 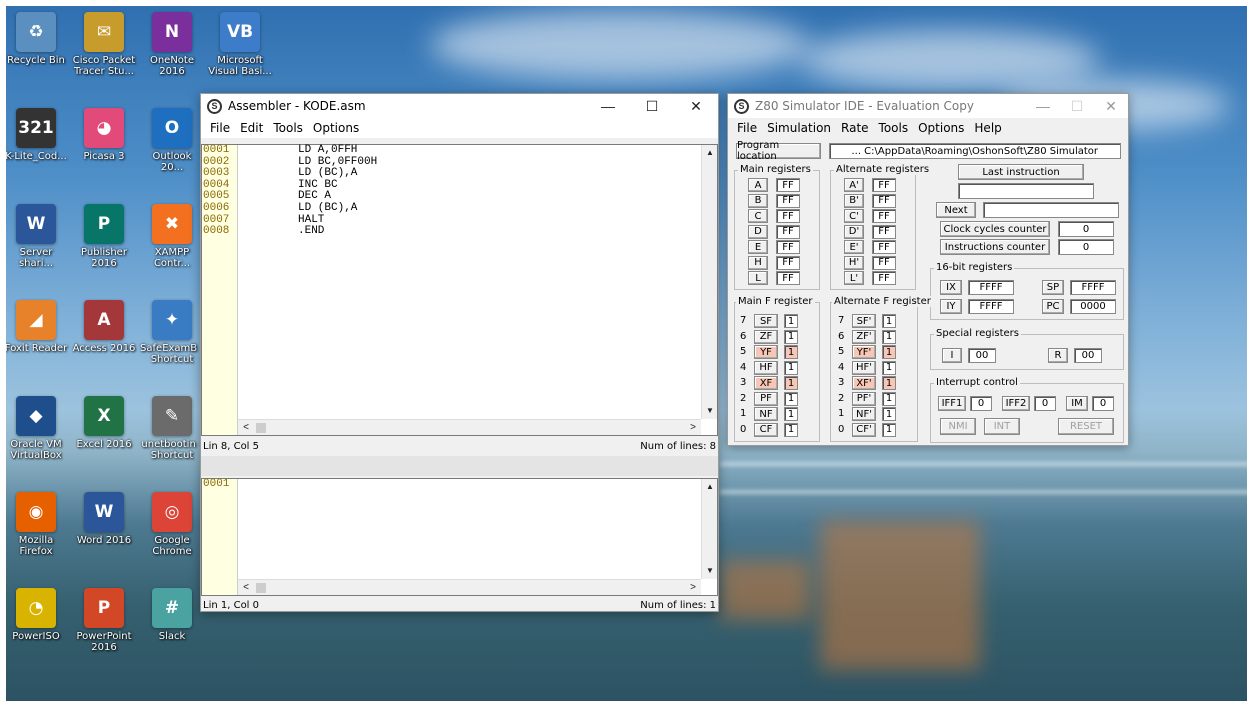 What do you see at coordinates (864, 352) in the screenshot?
I see `flag-name-button: YF'` at bounding box center [864, 352].